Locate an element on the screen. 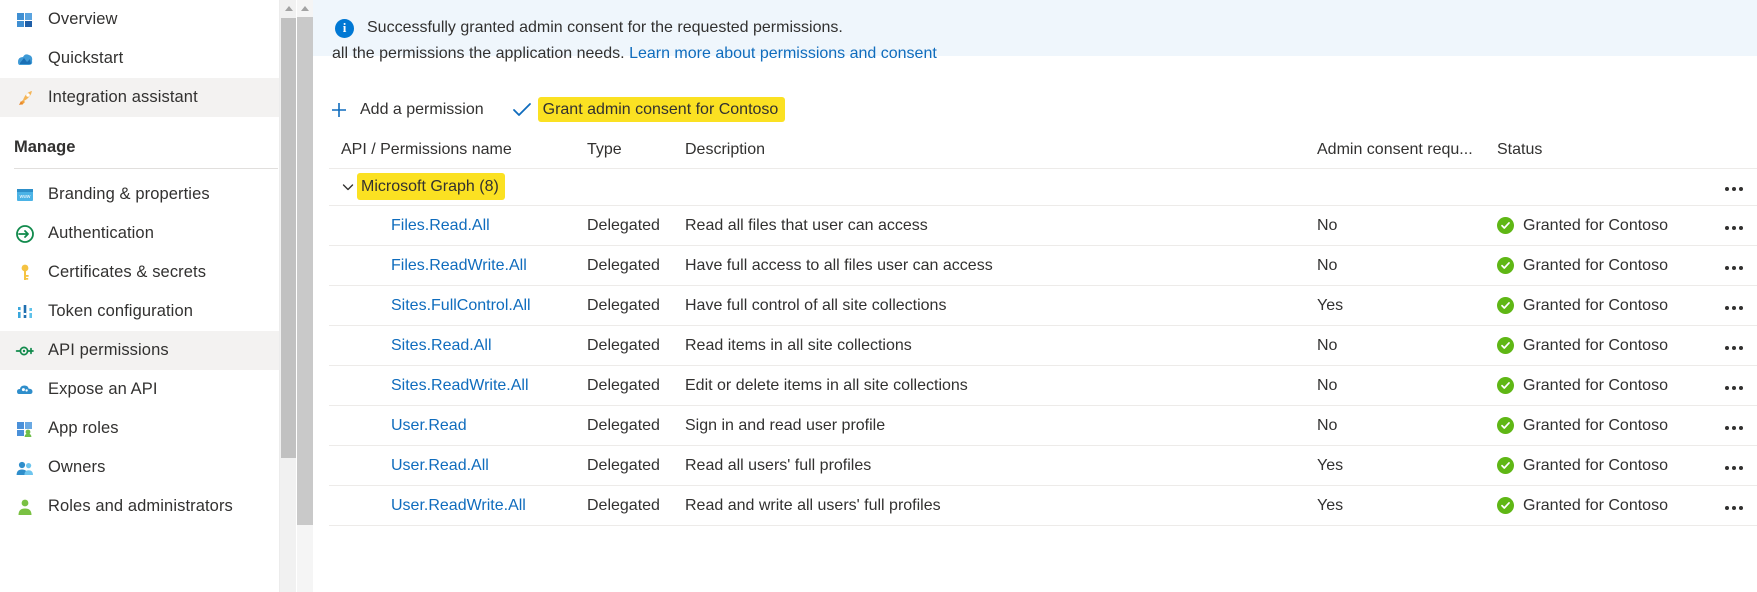  svg-text: www is located at coordinates (25, 197).